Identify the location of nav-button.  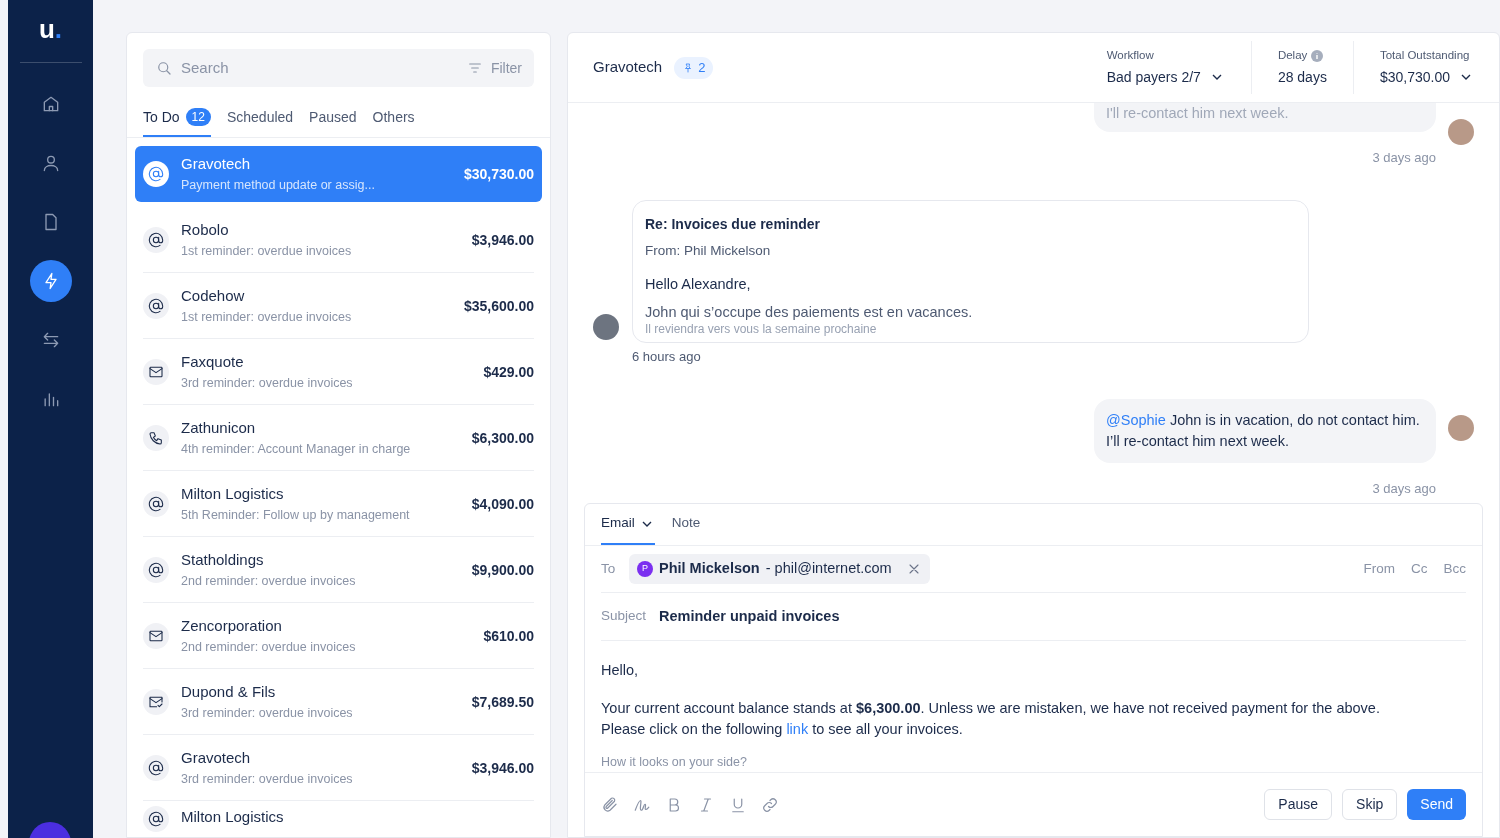
(50, 281).